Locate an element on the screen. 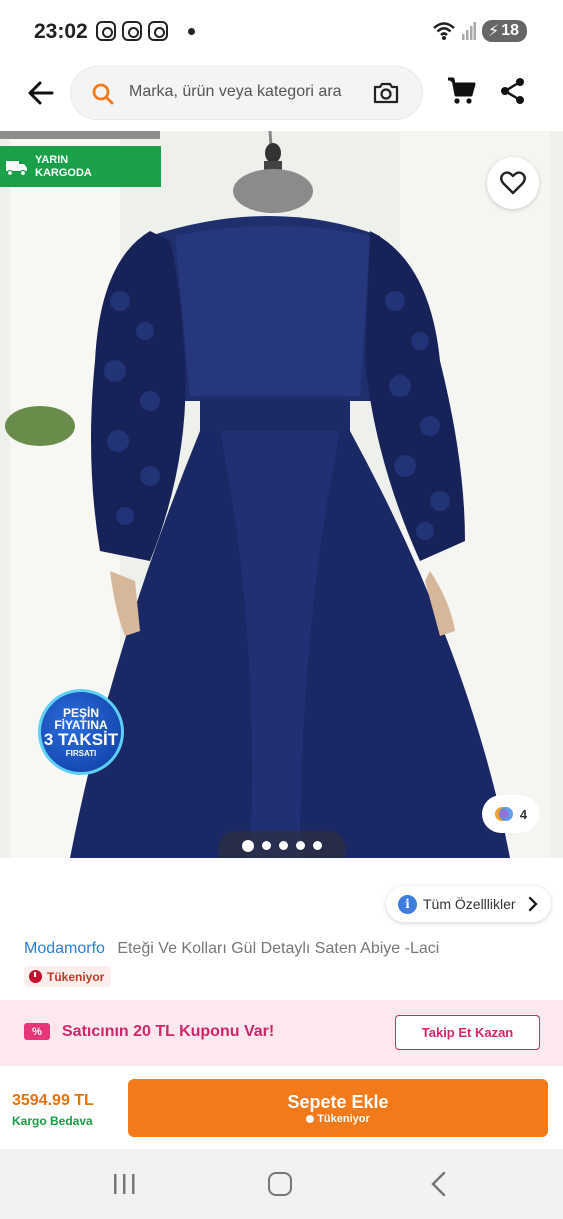  cart-icon is located at coordinates (461, 91).